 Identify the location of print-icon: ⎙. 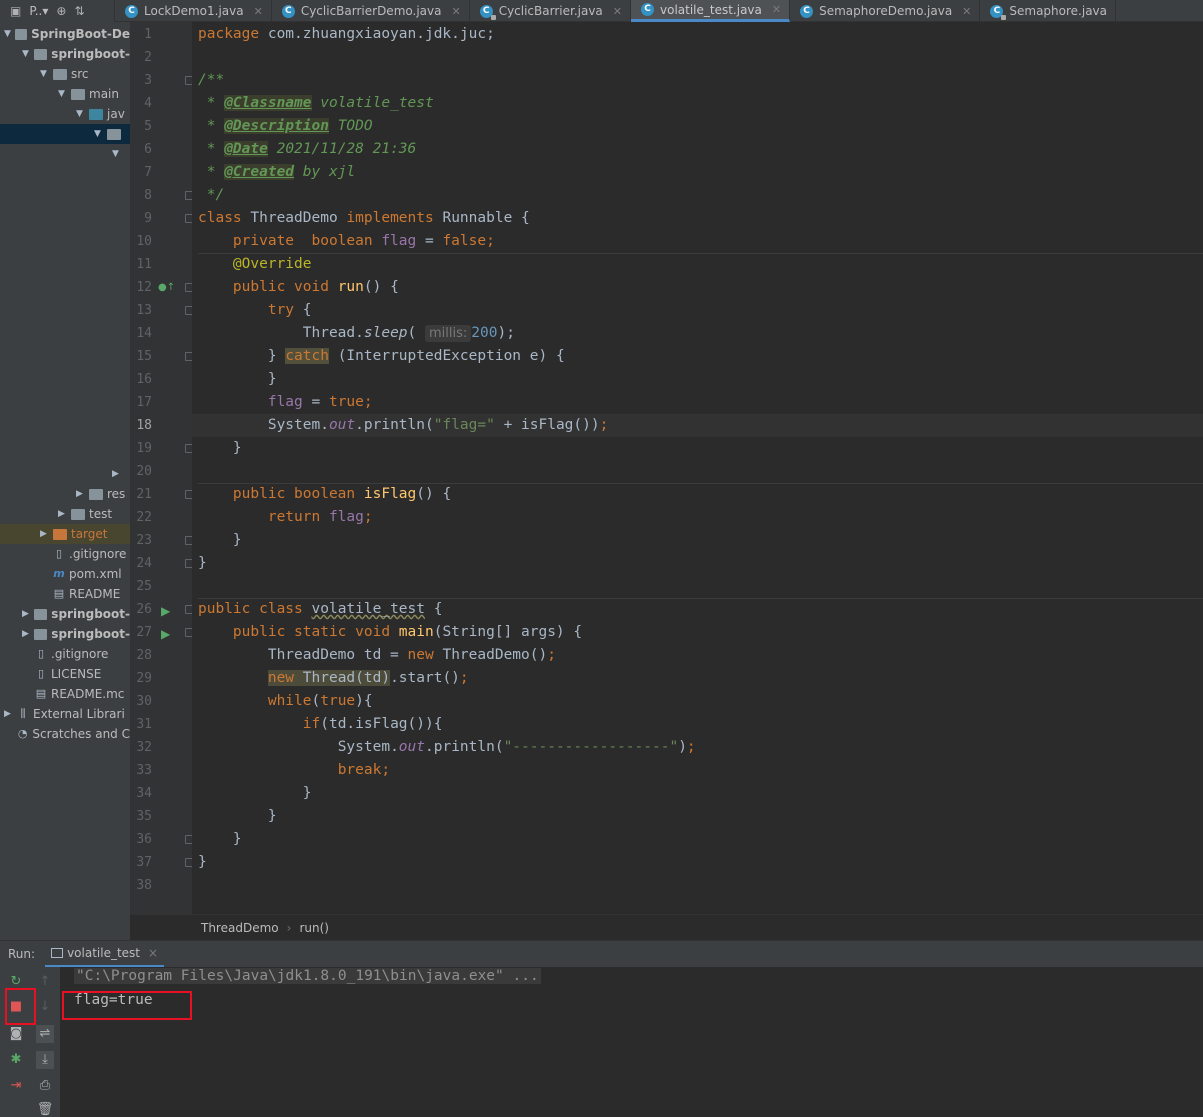
(45, 1086).